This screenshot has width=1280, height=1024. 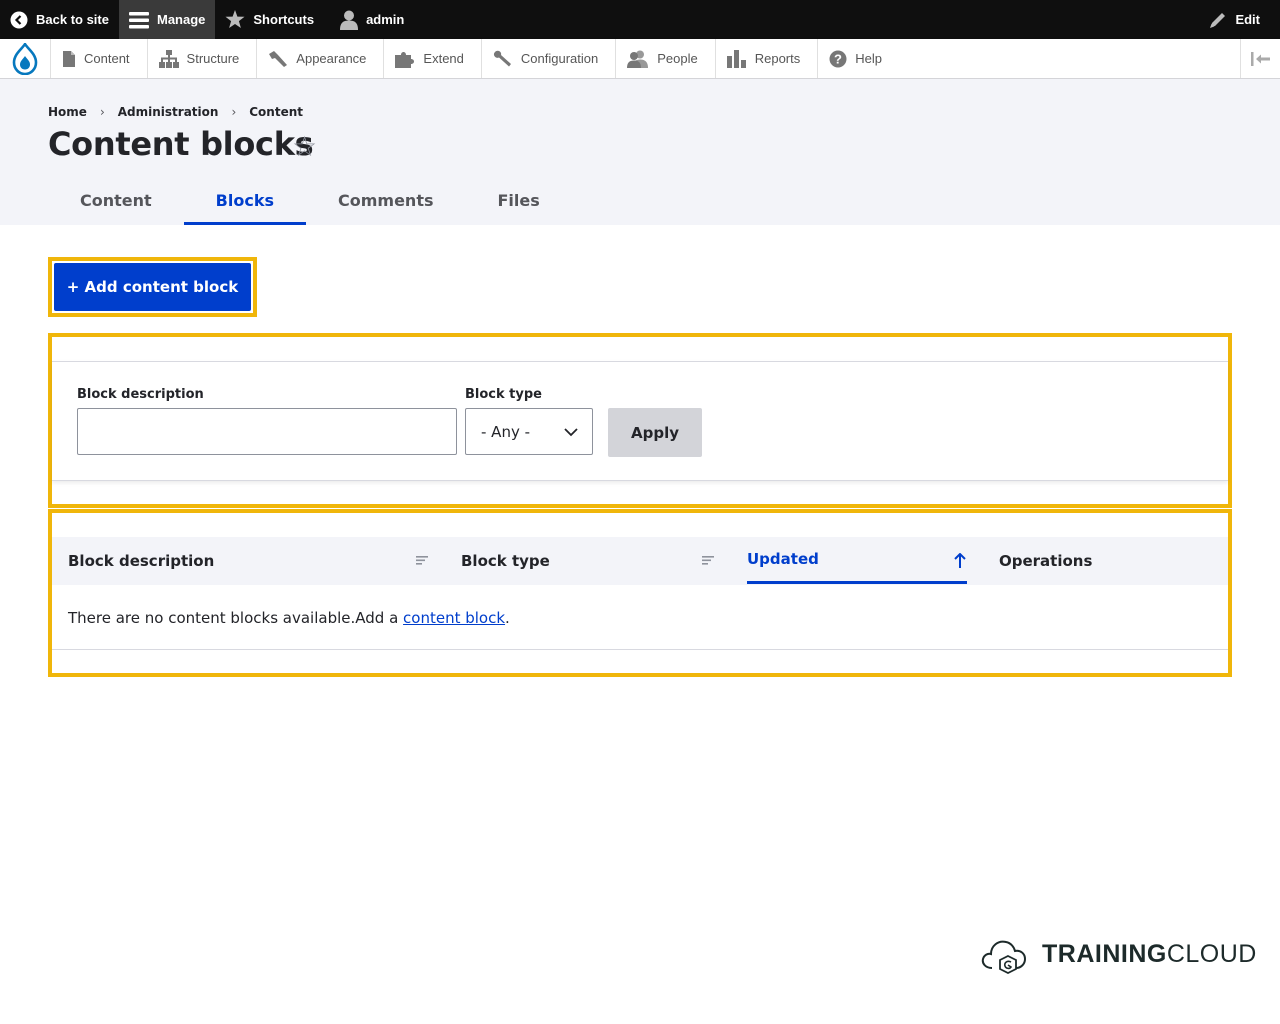 I want to click on back-to-site-label: Back to site, so click(x=72, y=19).